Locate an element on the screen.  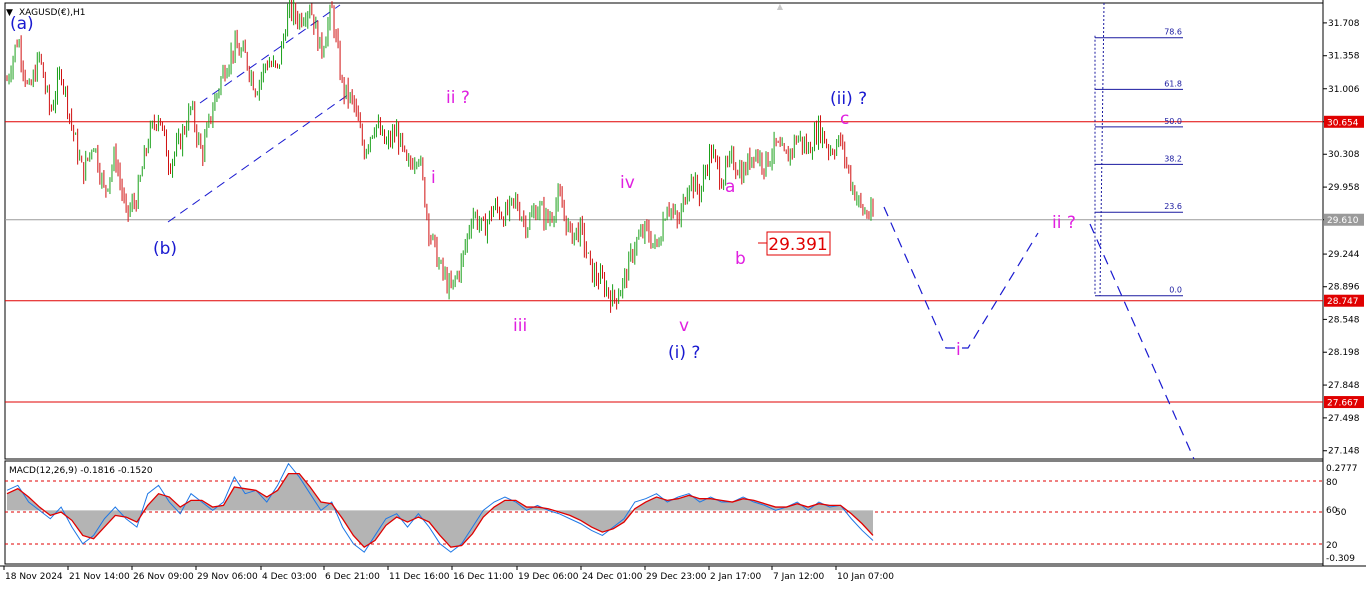
fib-level-label: 0.0 is located at coordinates (1175, 290).